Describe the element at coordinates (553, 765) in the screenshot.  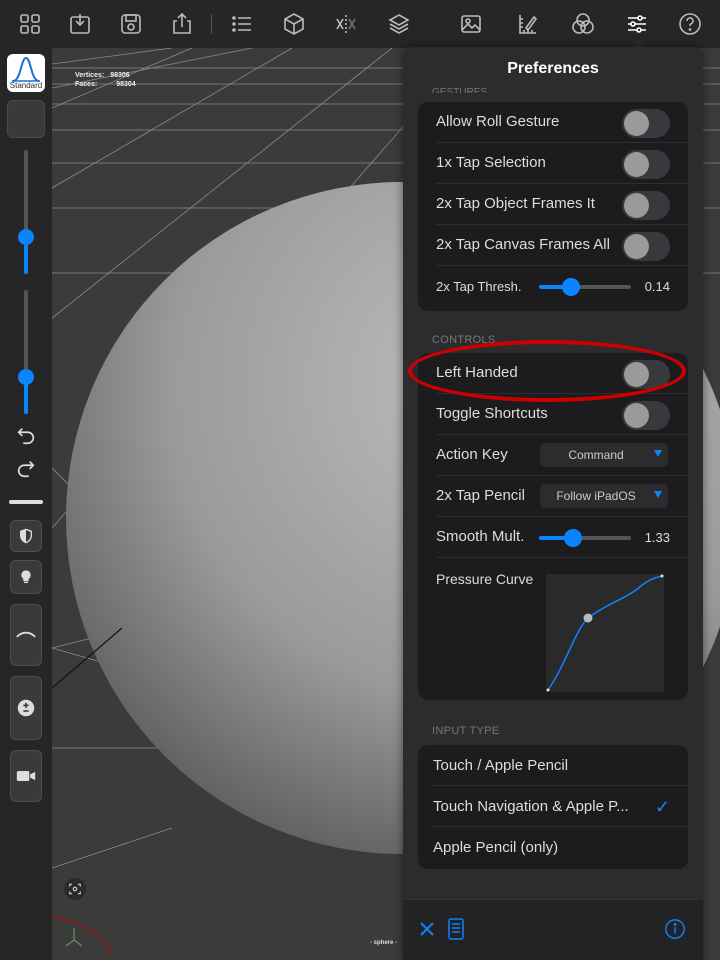
I see `input-option-touch-pencil: Touch / Apple Pencil` at that location.